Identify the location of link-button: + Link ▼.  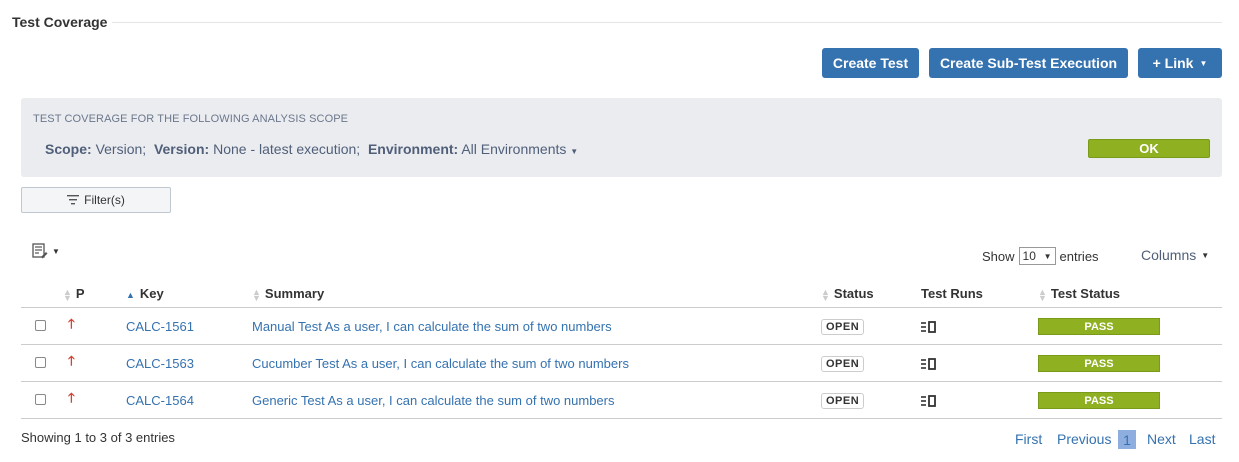
(1180, 63).